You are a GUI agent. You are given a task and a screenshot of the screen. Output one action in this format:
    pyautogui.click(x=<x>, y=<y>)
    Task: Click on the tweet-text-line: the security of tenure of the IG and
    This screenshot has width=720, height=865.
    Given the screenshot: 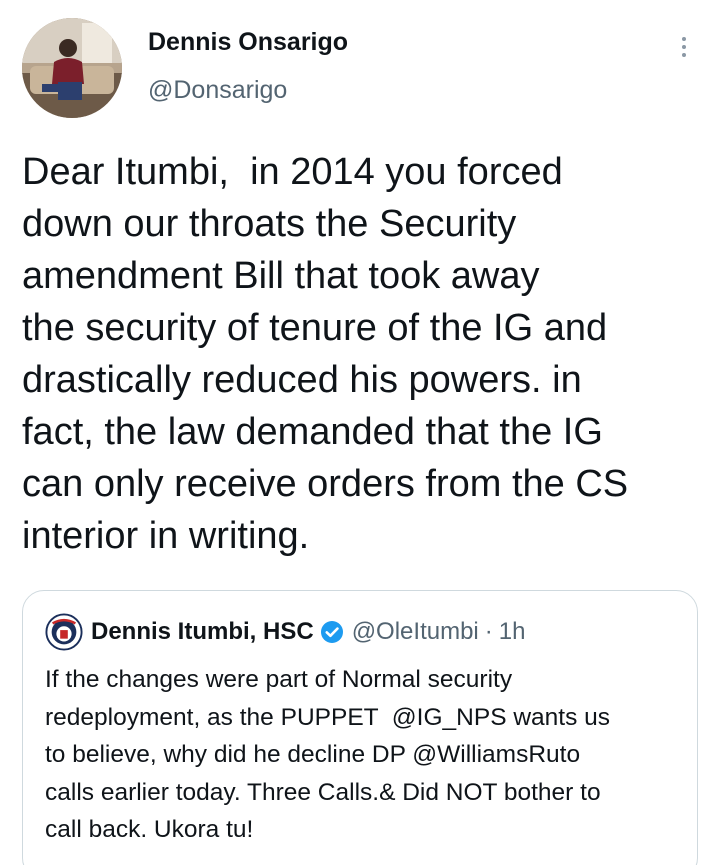 What is the action you would take?
    pyautogui.click(x=315, y=328)
    